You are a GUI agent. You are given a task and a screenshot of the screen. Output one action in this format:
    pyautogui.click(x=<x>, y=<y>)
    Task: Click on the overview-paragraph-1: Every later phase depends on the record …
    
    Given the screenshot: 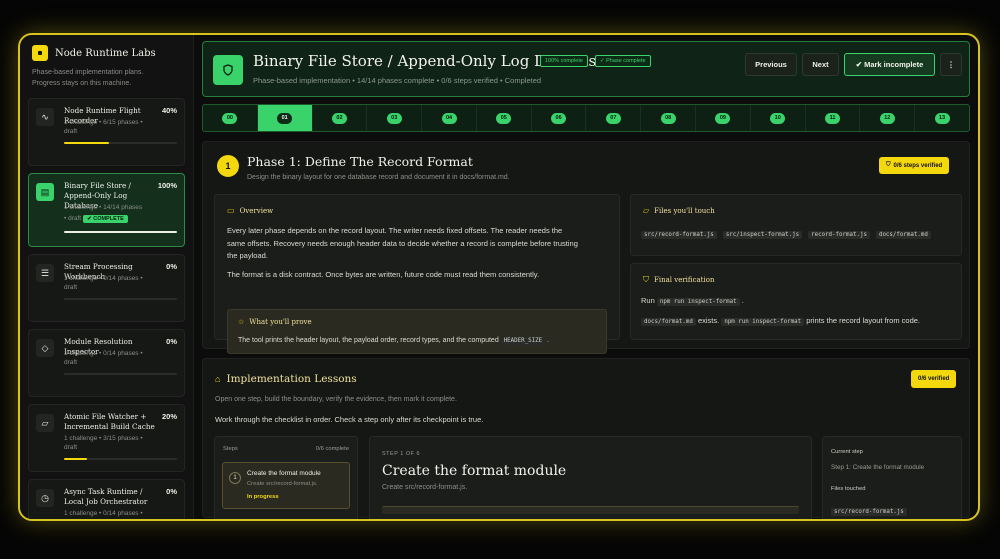 What is the action you would take?
    pyautogui.click(x=417, y=244)
    